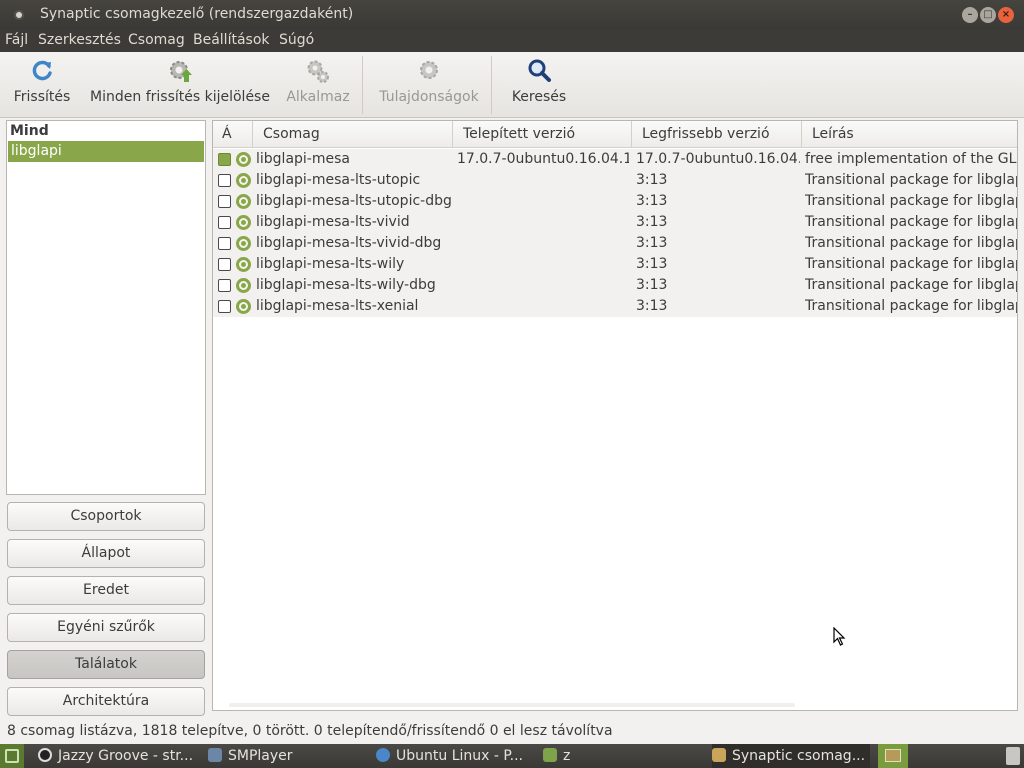 This screenshot has width=1024, height=768. Describe the element at coordinates (330, 264) in the screenshot. I see `package-name: libglapi-mesa-lts-wily` at that location.